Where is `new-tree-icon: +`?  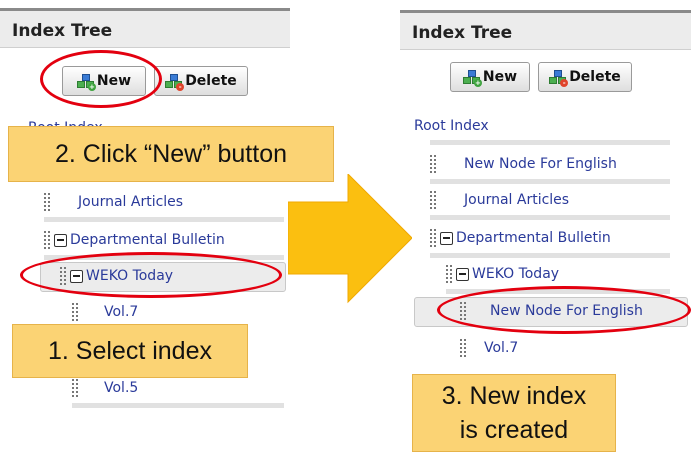
new-tree-icon: + is located at coordinates (472, 78).